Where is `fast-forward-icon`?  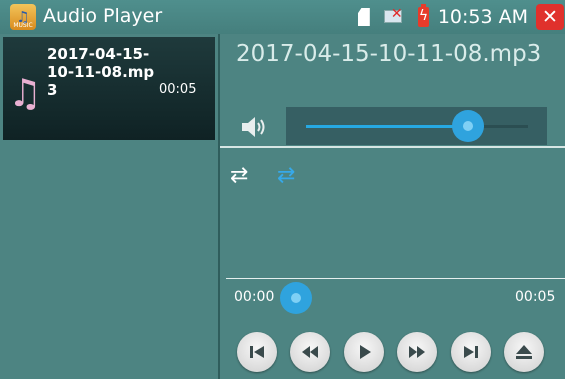
fast-forward-icon is located at coordinates (417, 352).